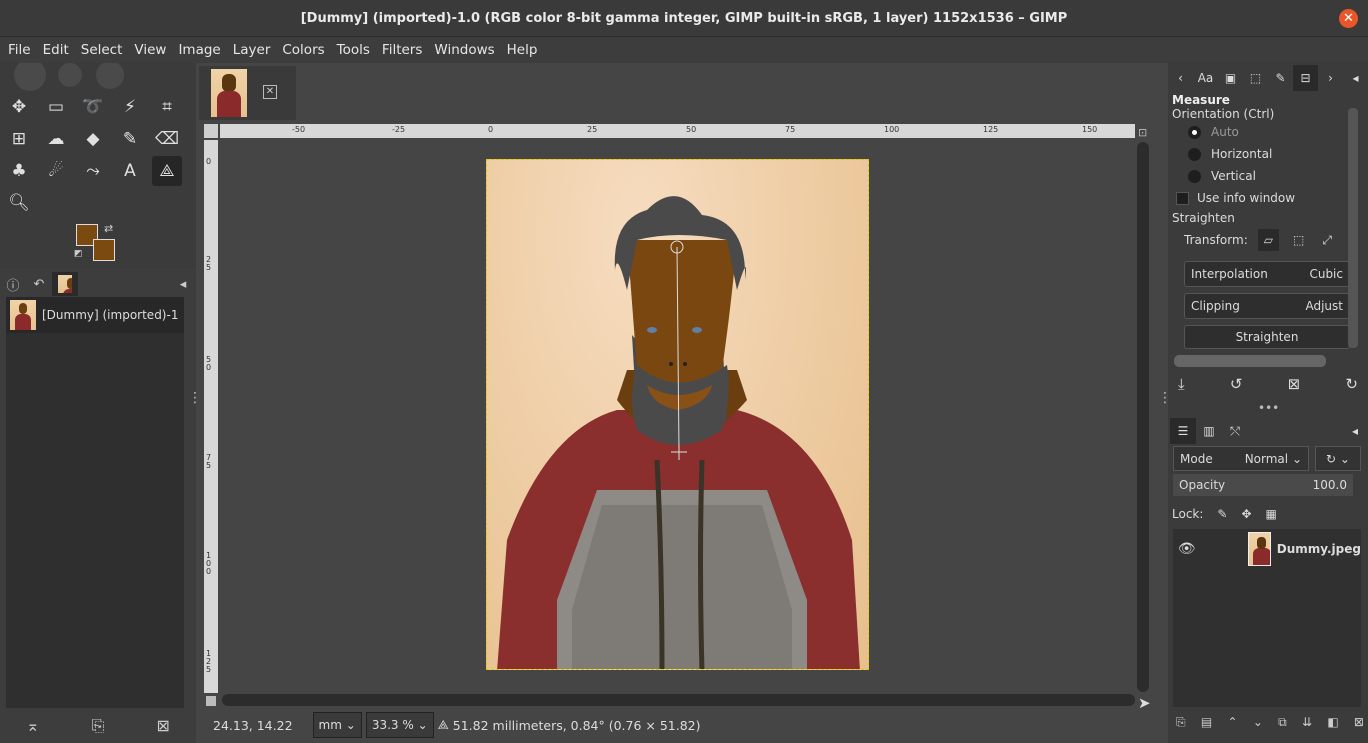 Image resolution: width=1368 pixels, height=743 pixels. What do you see at coordinates (167, 171) in the screenshot?
I see `measure-tool-icon: ⟁` at bounding box center [167, 171].